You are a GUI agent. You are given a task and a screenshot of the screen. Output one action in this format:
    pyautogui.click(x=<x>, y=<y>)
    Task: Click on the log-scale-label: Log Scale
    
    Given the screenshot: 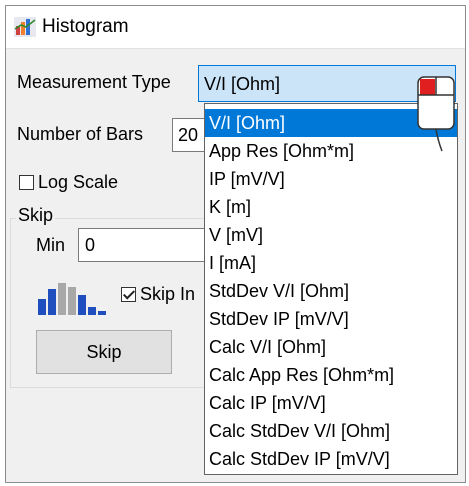 What is the action you would take?
    pyautogui.click(x=78, y=182)
    